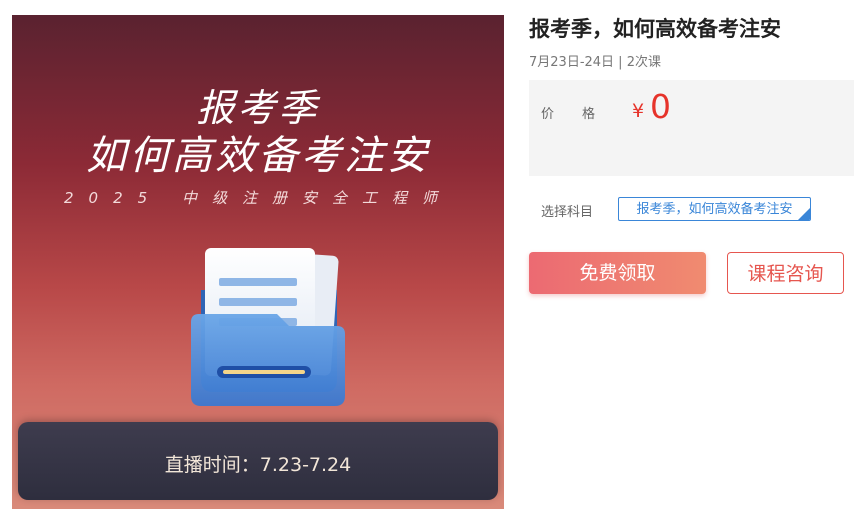  I want to click on banner-title-line2: 如何高效备考注安, so click(258, 156).